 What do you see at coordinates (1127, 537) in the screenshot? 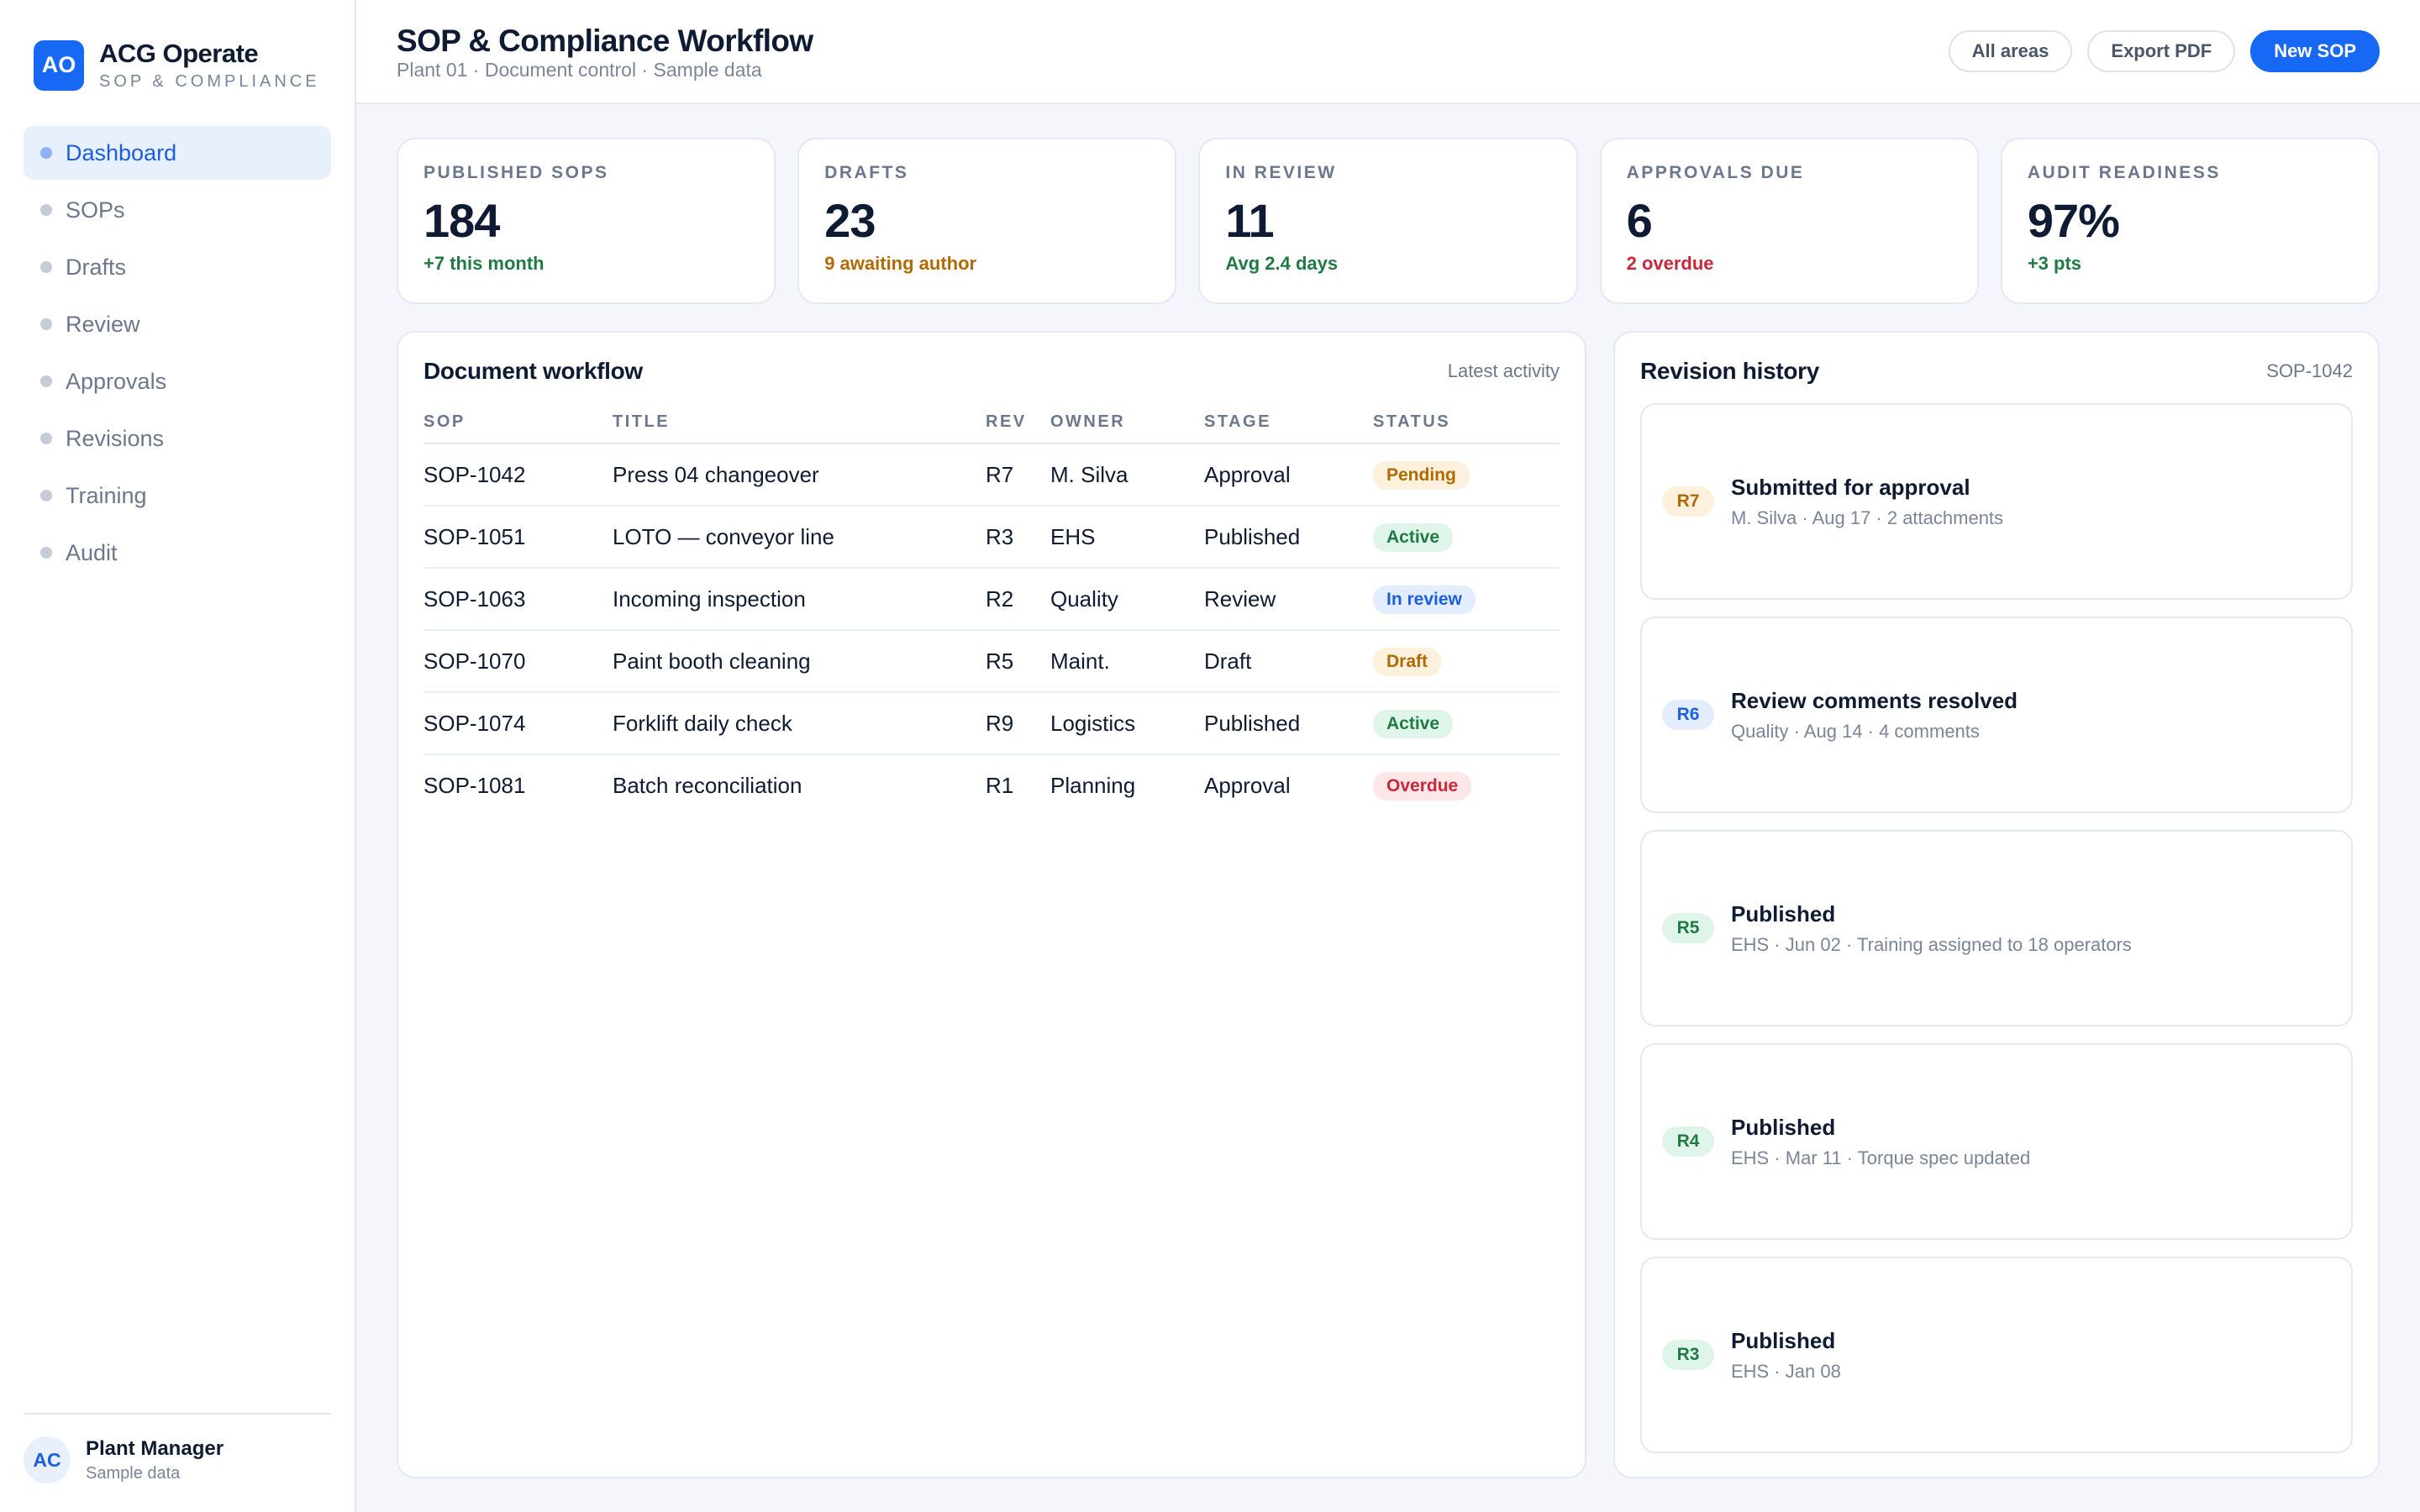
I see `cell-owner: EHS` at bounding box center [1127, 537].